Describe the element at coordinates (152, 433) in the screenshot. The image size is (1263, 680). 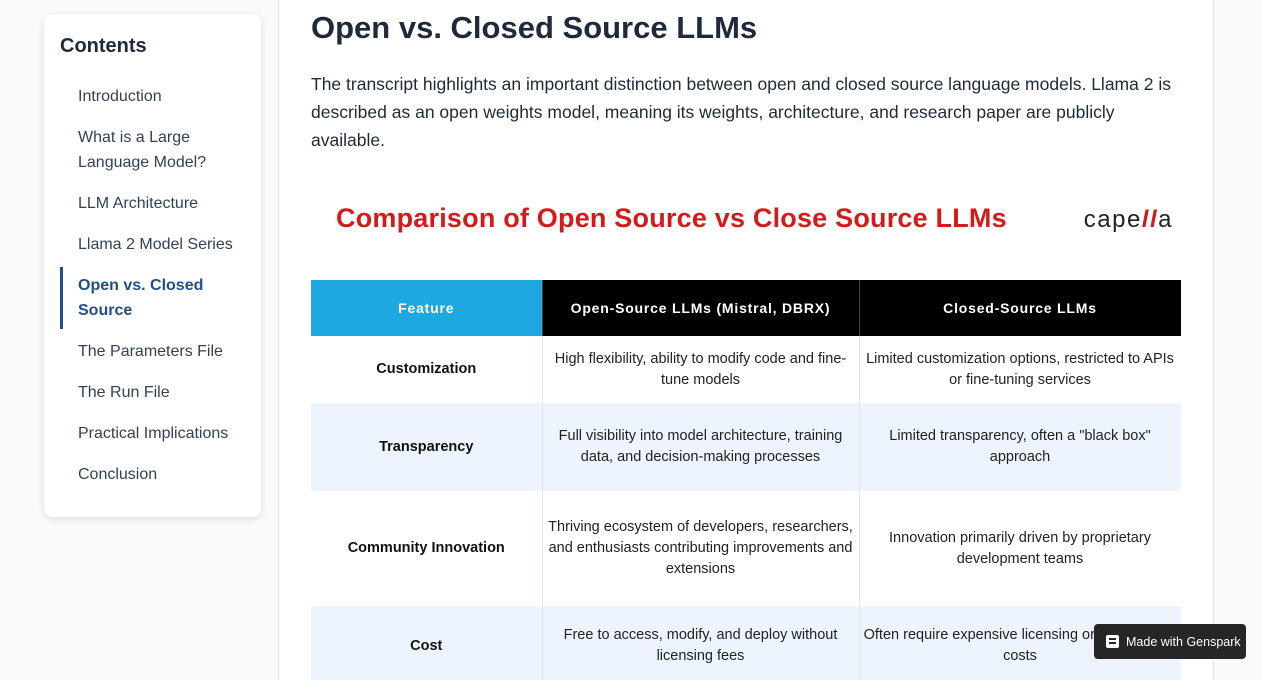
I see `toc-item-practical-implications: Practical Implications` at that location.